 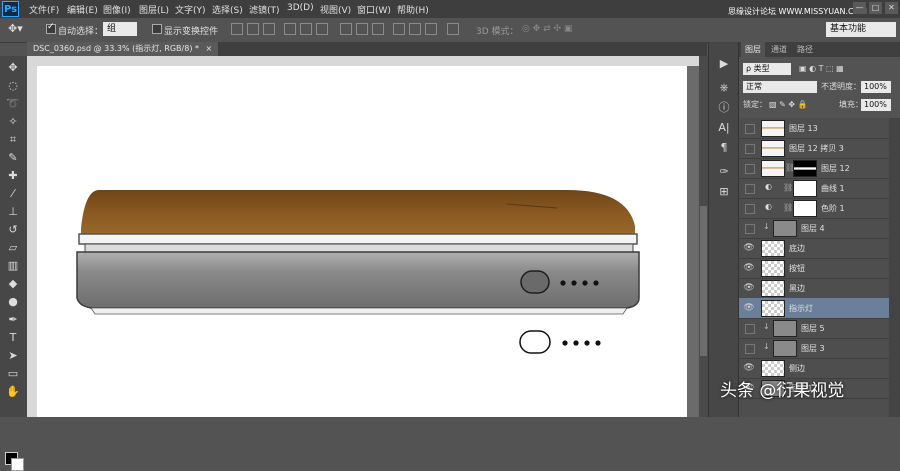 I want to click on maximize-button: □, so click(x=875, y=8).